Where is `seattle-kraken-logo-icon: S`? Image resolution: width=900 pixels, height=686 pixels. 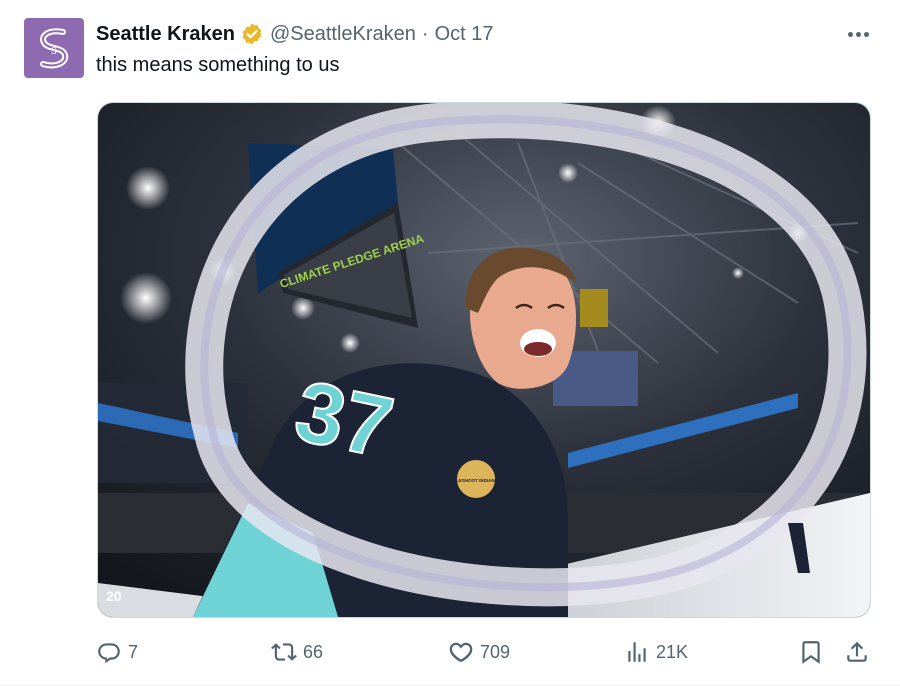
seattle-kraken-logo-icon: S is located at coordinates (54, 48).